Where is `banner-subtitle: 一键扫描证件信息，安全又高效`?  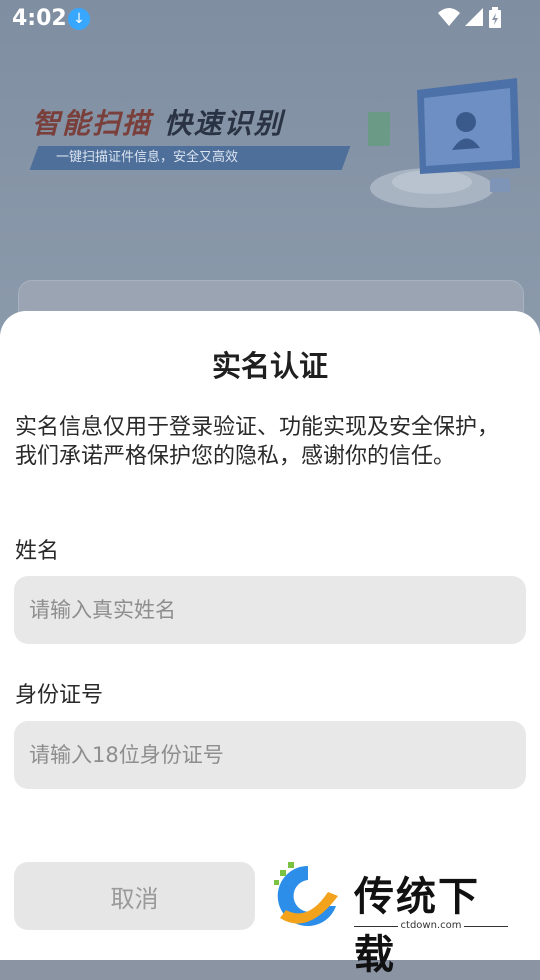
banner-subtitle: 一键扫描证件信息，安全又高效 is located at coordinates (190, 158).